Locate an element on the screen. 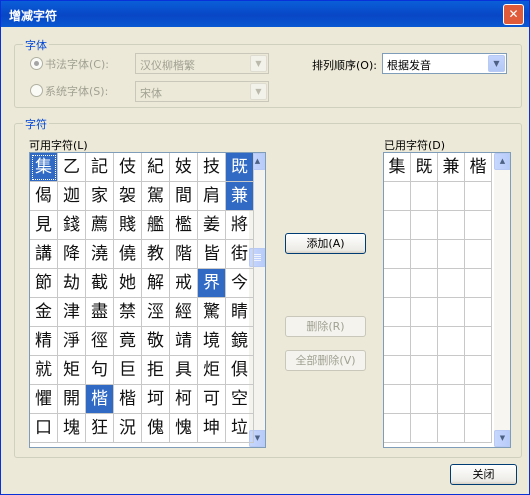  available-char-cell: 偈 is located at coordinates (44, 196).